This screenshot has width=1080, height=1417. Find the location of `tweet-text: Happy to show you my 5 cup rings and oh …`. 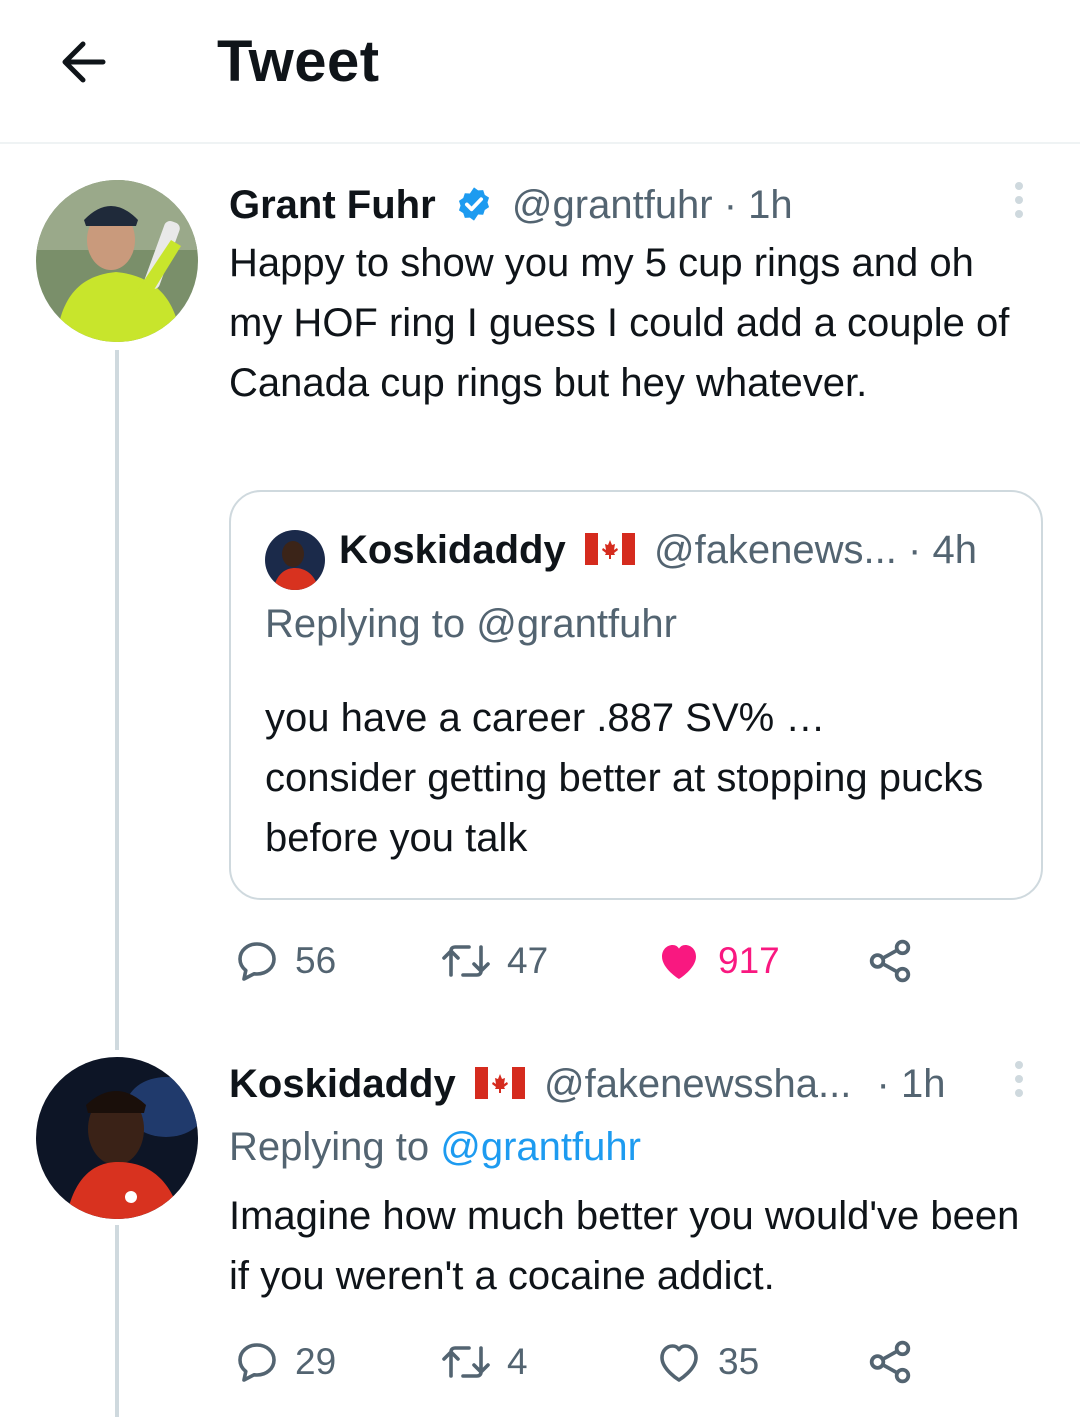

tweet-text: Happy to show you my 5 cup rings and oh … is located at coordinates (619, 323).